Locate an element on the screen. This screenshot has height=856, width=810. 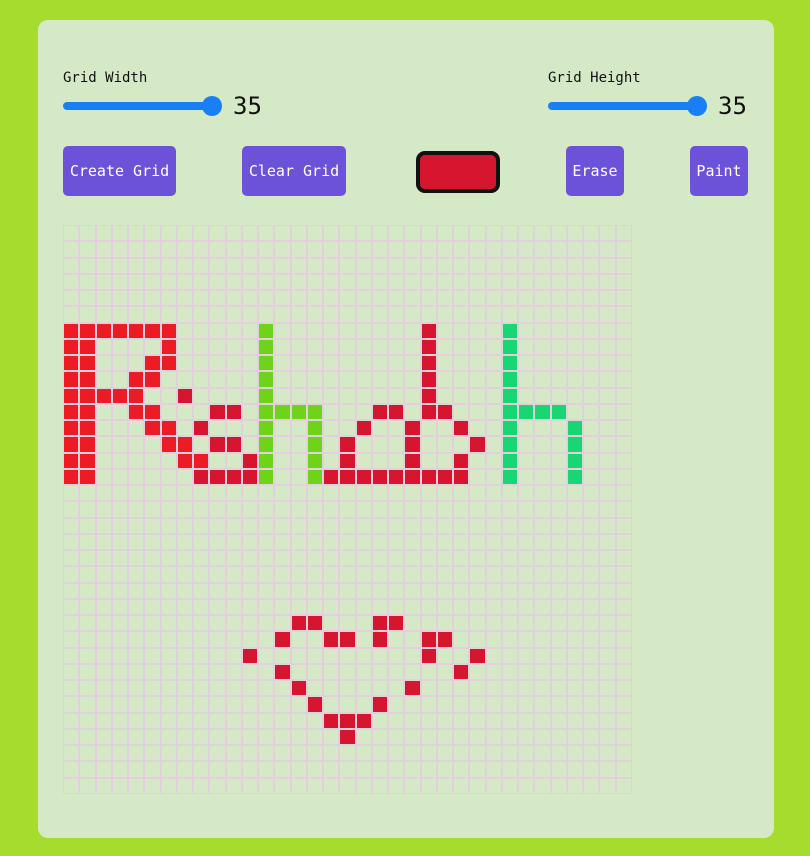
grid-height-slider-thumb is located at coordinates (697, 106).